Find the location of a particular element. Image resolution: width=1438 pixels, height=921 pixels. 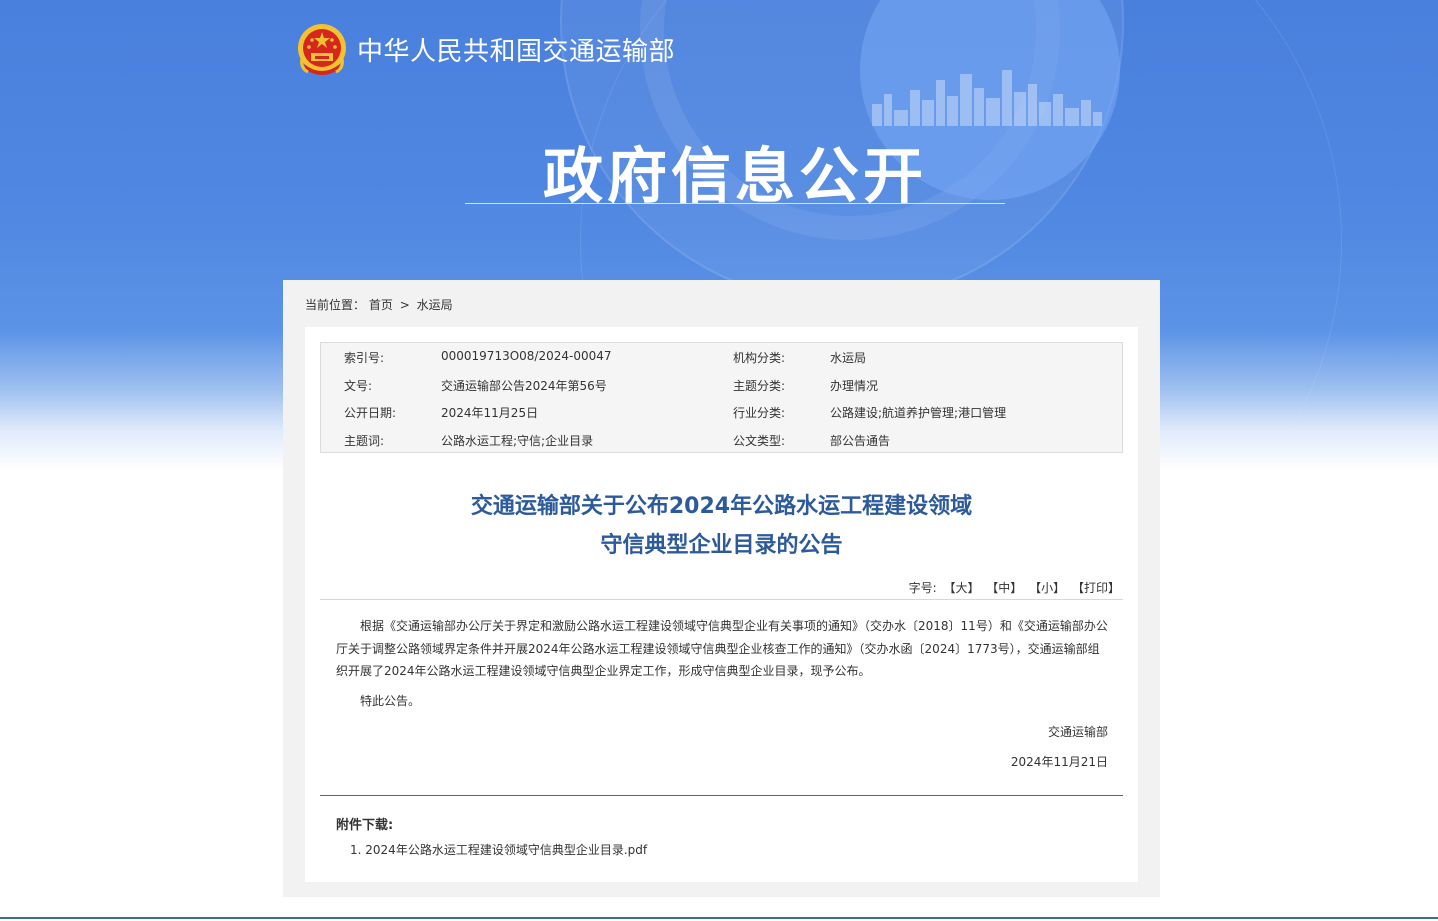

font-size-controls: 字号: 【大】 【中】 【小】 【打印】 is located at coordinates (1014, 587).